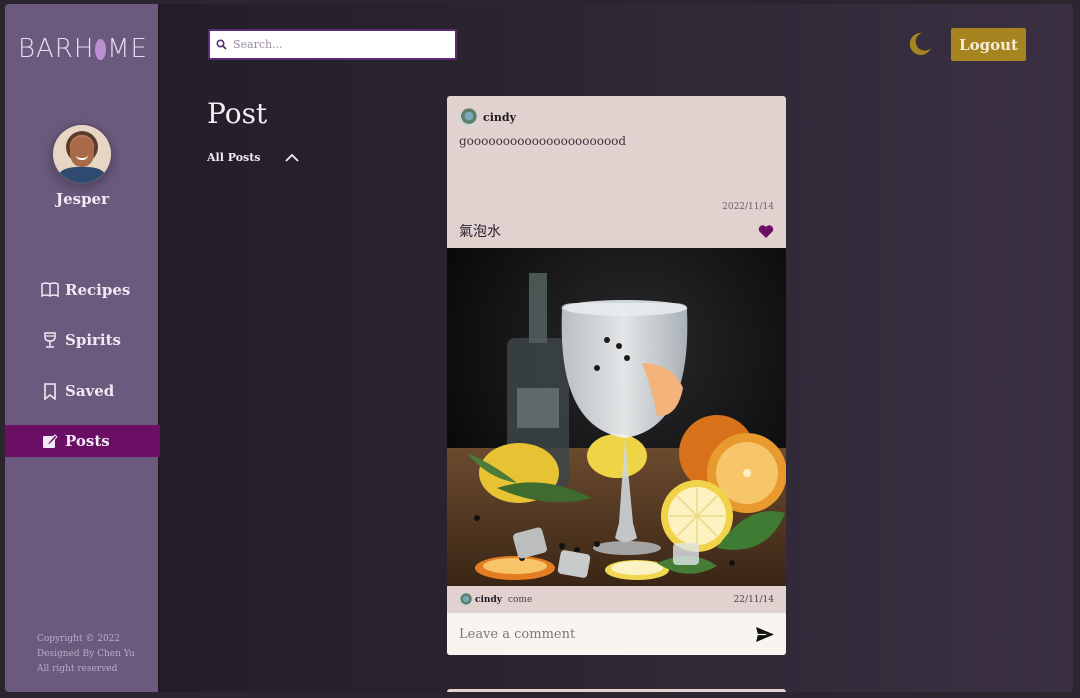 This screenshot has width=1080, height=698. I want to click on sidebar-item-label: Posts, so click(87, 441).